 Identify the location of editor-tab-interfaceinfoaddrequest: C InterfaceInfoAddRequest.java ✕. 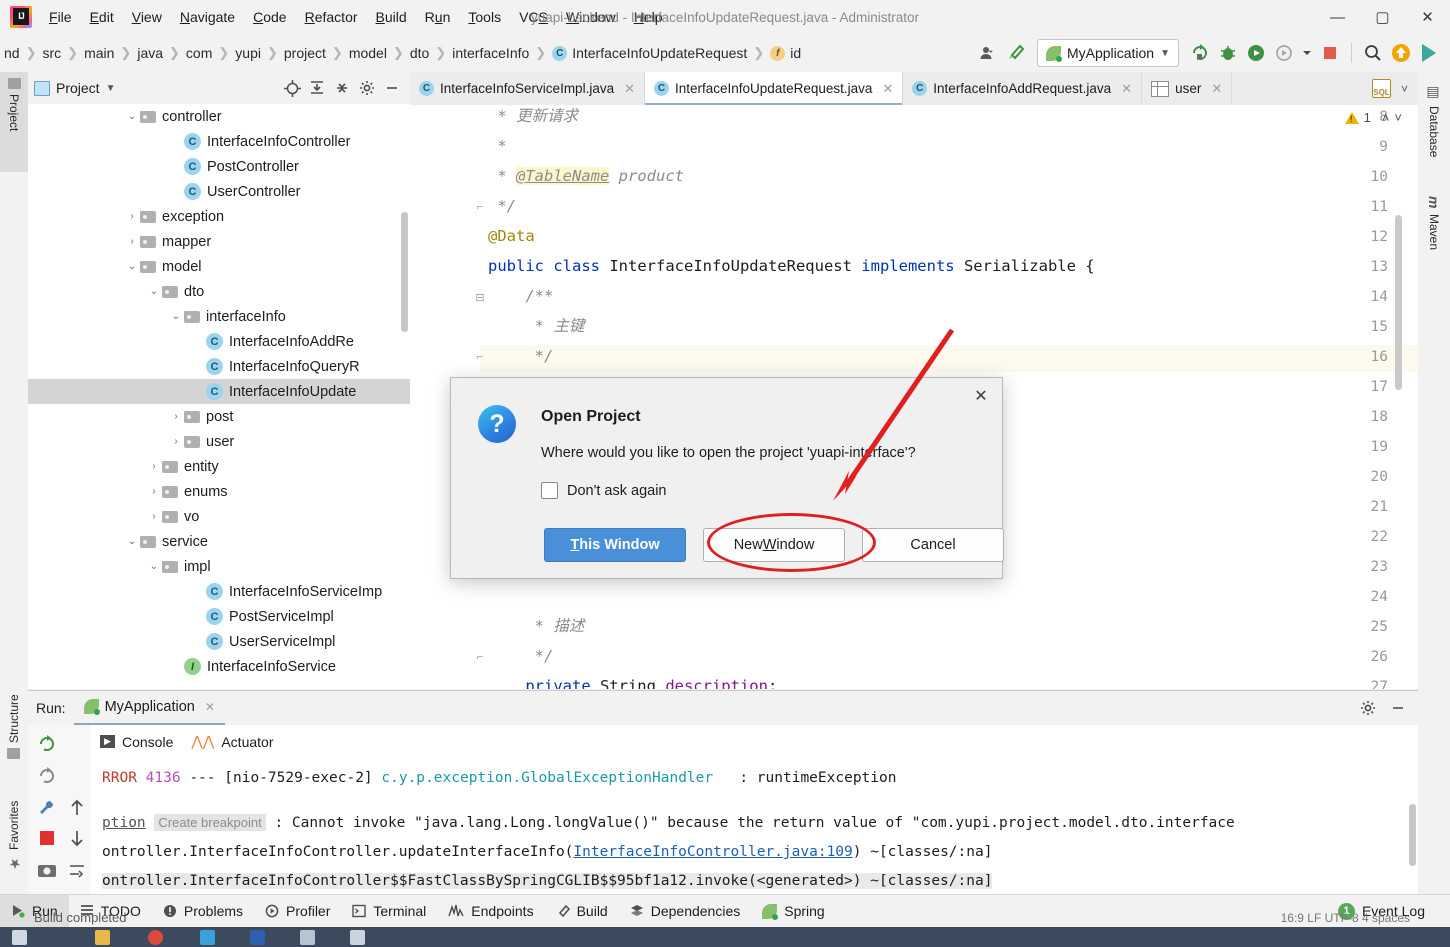
(1023, 88).